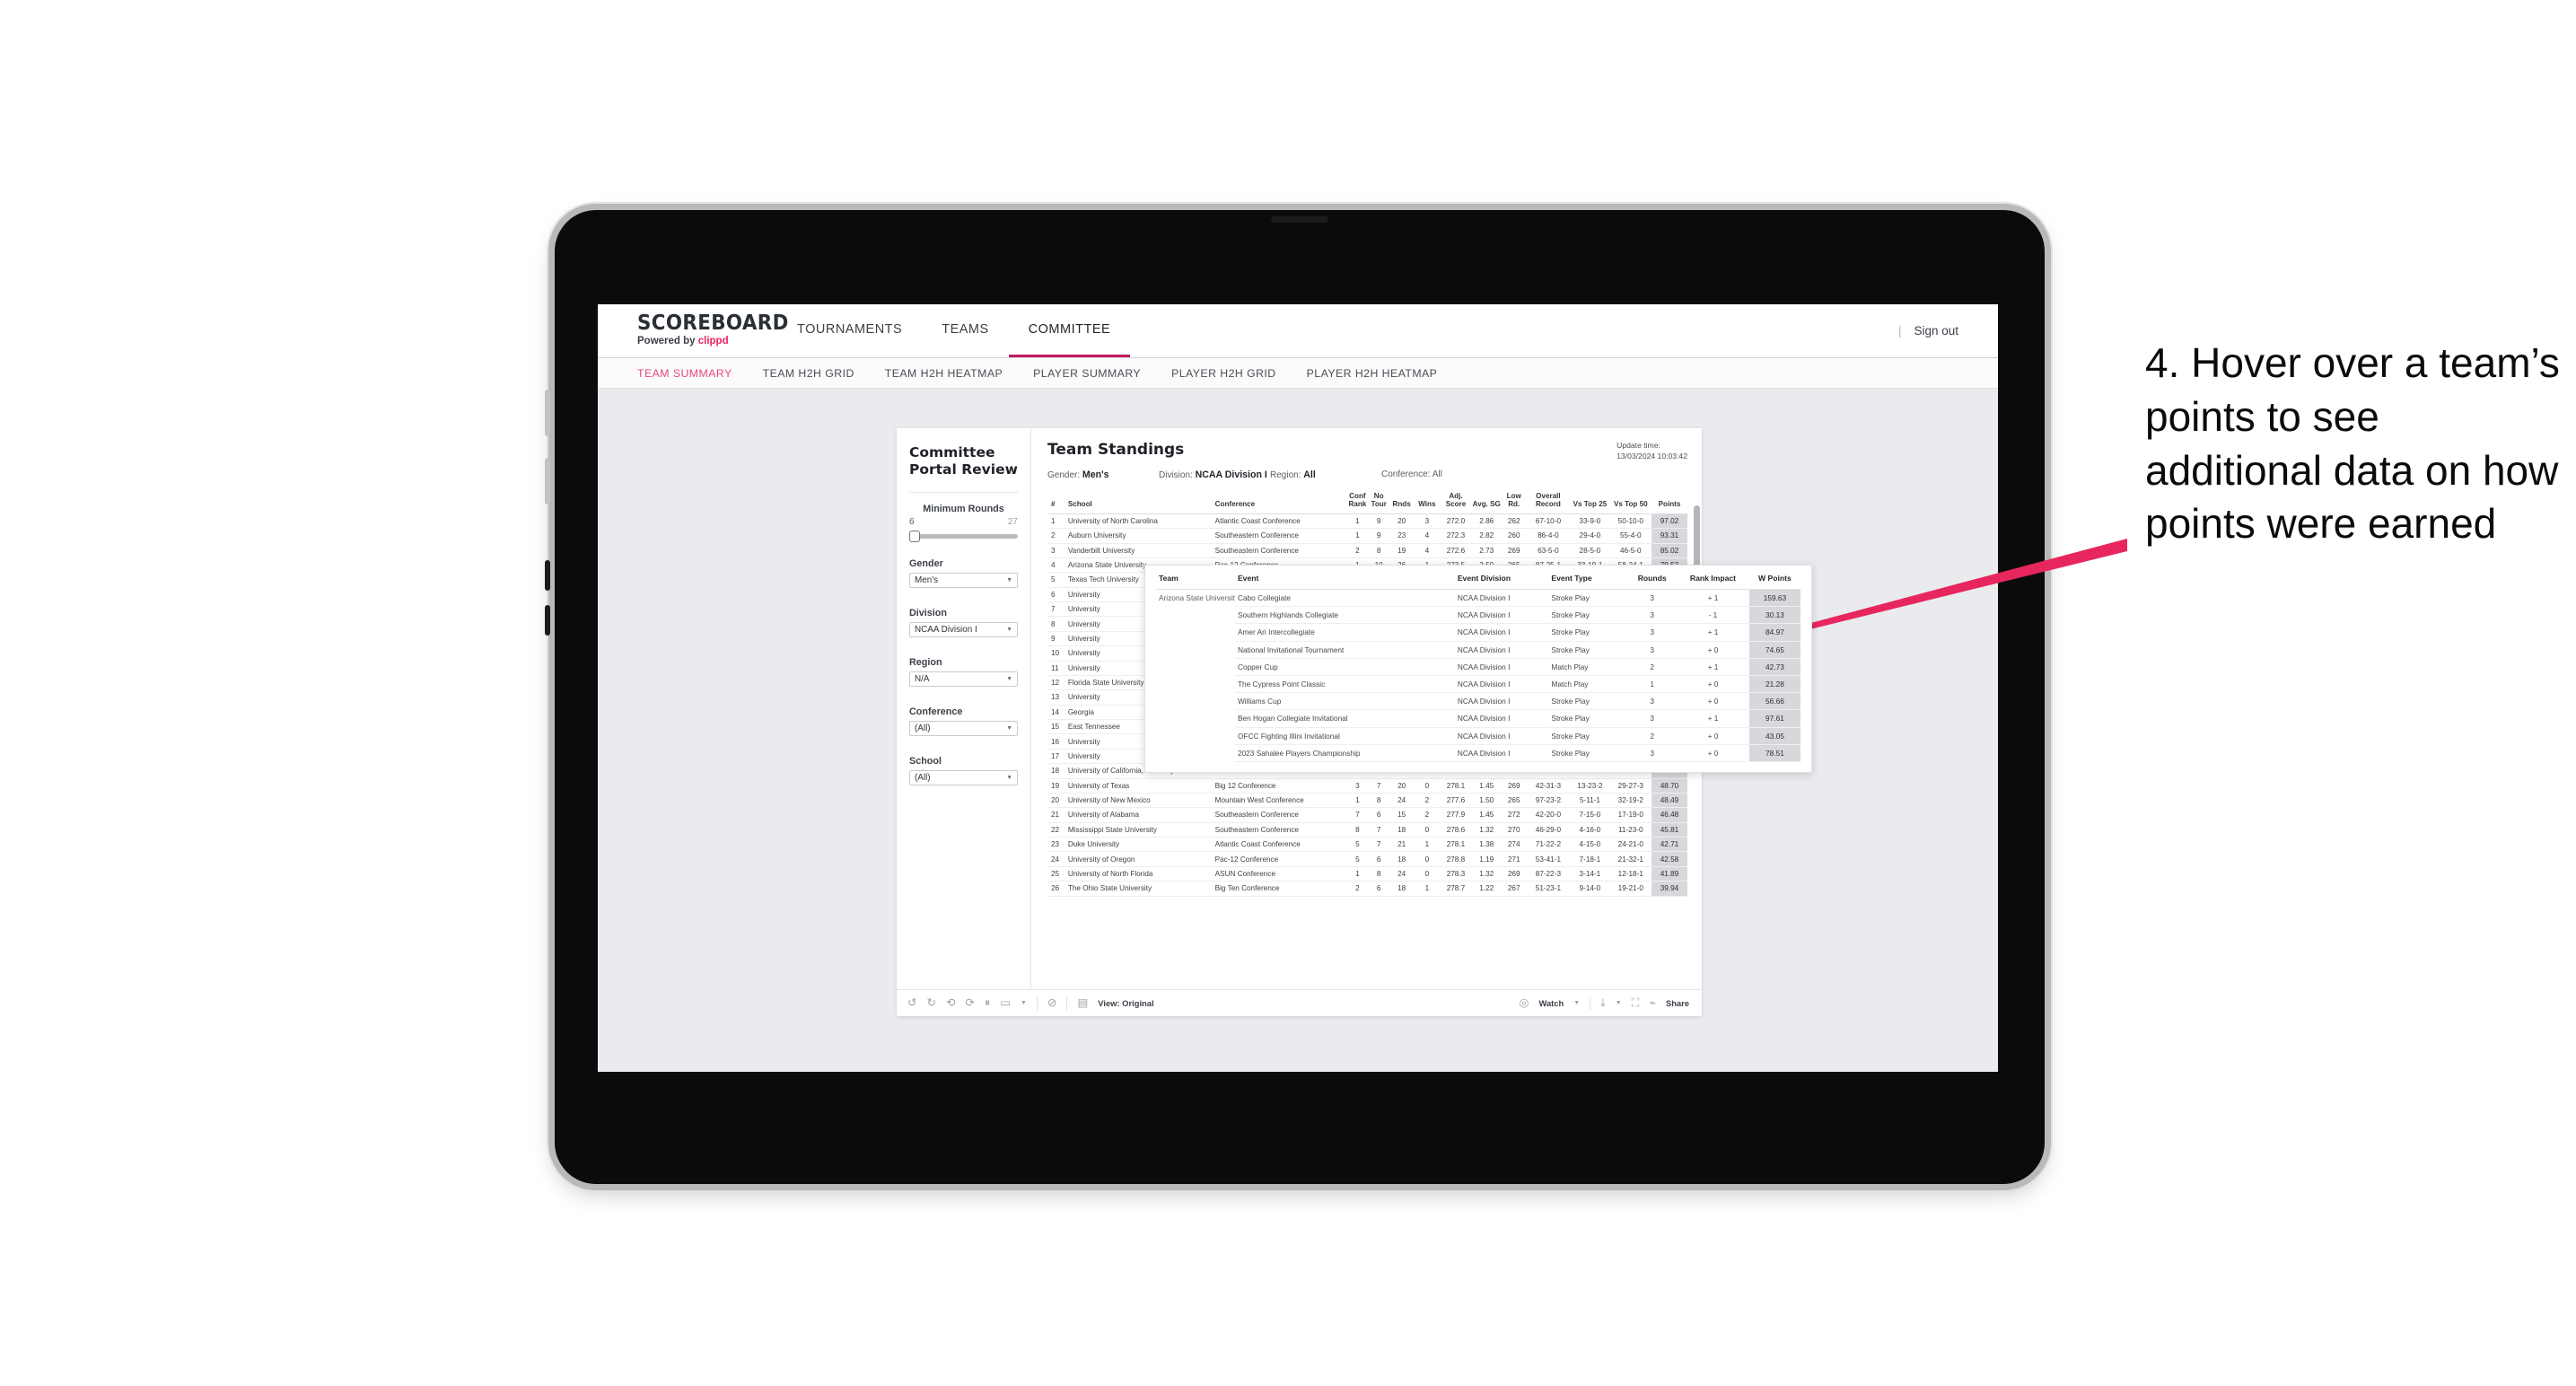 This screenshot has height=1386, width=2576. Describe the element at coordinates (1652, 451) in the screenshot. I see `update-time-block: Update time: 13/03/2024 10:03:42` at that location.